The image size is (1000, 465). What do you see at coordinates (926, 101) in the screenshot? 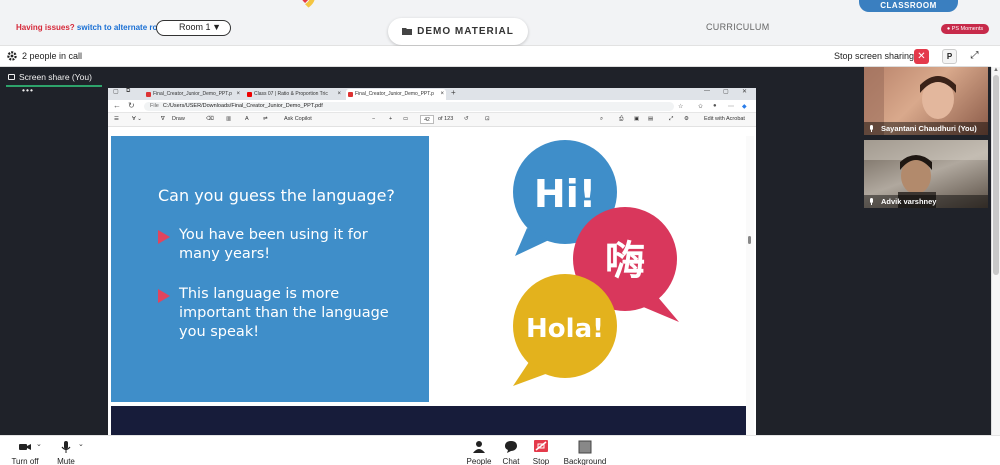
I see `participant-tile: Sayantani Chaudhuri (You)` at bounding box center [926, 101].